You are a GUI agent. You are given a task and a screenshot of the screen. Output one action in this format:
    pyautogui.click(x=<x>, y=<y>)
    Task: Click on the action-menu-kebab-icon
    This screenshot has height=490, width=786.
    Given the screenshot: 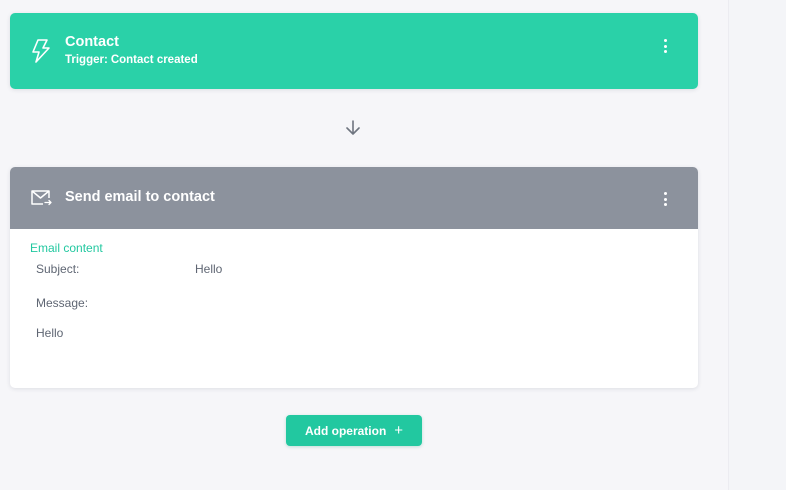 What is the action you would take?
    pyautogui.click(x=665, y=199)
    